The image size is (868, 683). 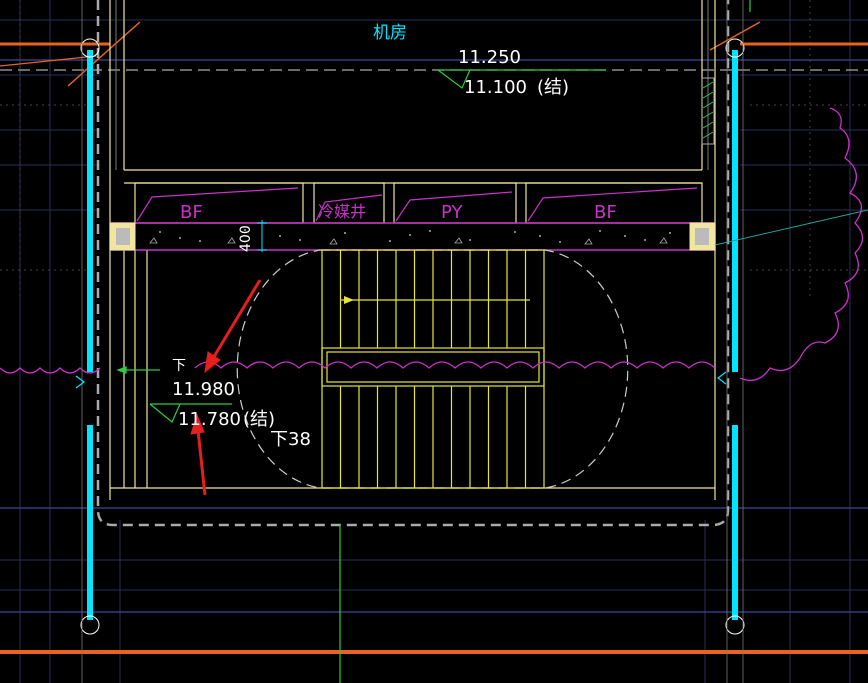 I want to click on landing-elevation-structure: 11.780, so click(x=209, y=419).